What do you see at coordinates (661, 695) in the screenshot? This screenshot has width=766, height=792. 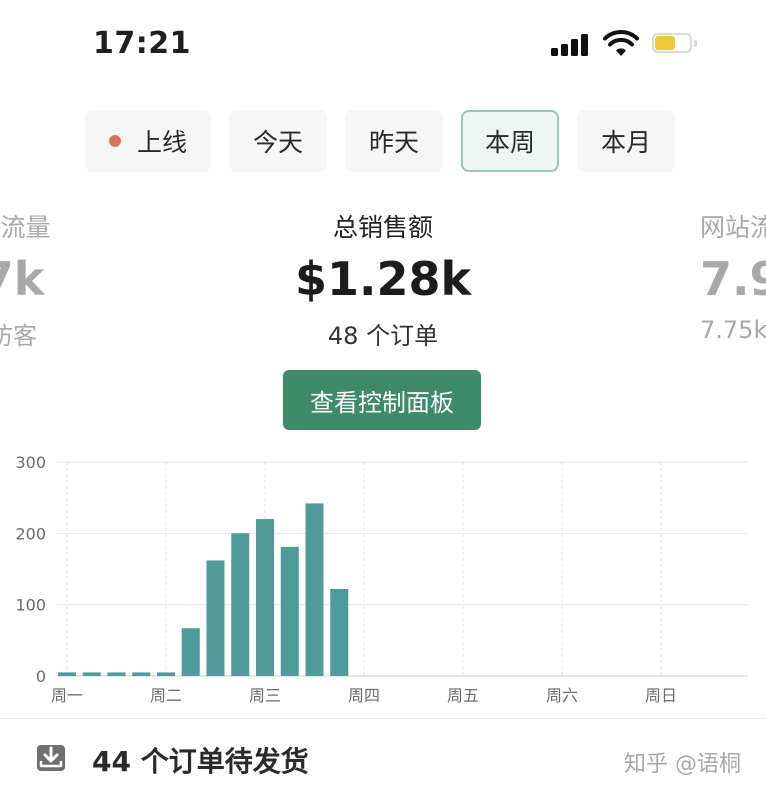 I see `x-tick-label: 周日` at bounding box center [661, 695].